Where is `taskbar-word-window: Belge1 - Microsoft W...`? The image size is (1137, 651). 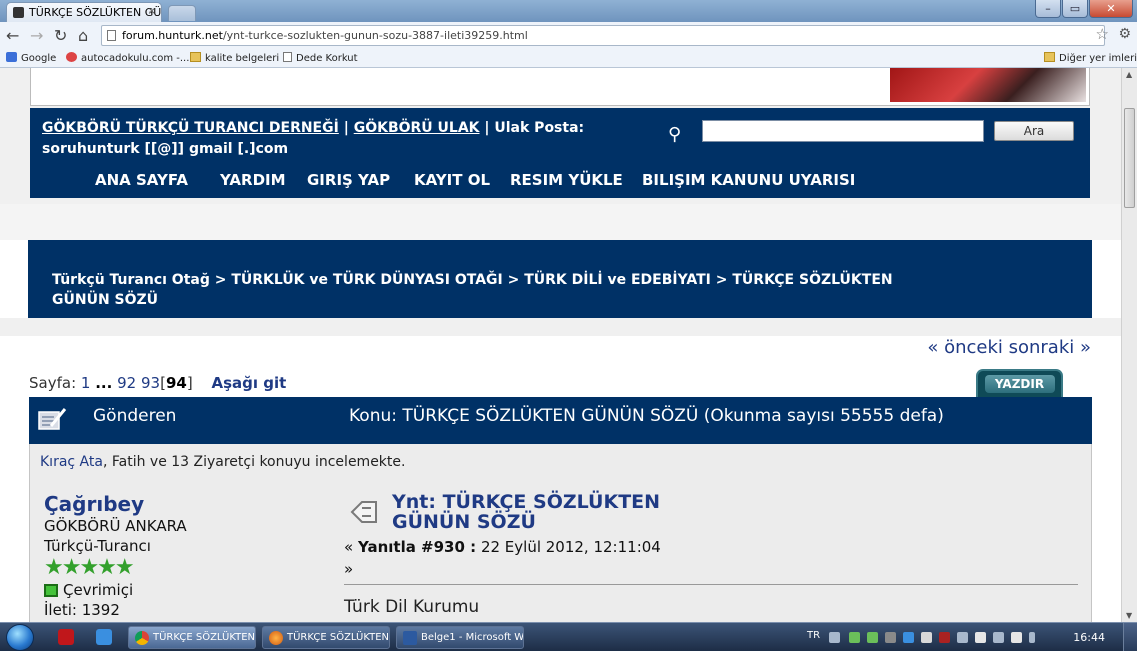 taskbar-word-window: Belge1 - Microsoft W... is located at coordinates (460, 637).